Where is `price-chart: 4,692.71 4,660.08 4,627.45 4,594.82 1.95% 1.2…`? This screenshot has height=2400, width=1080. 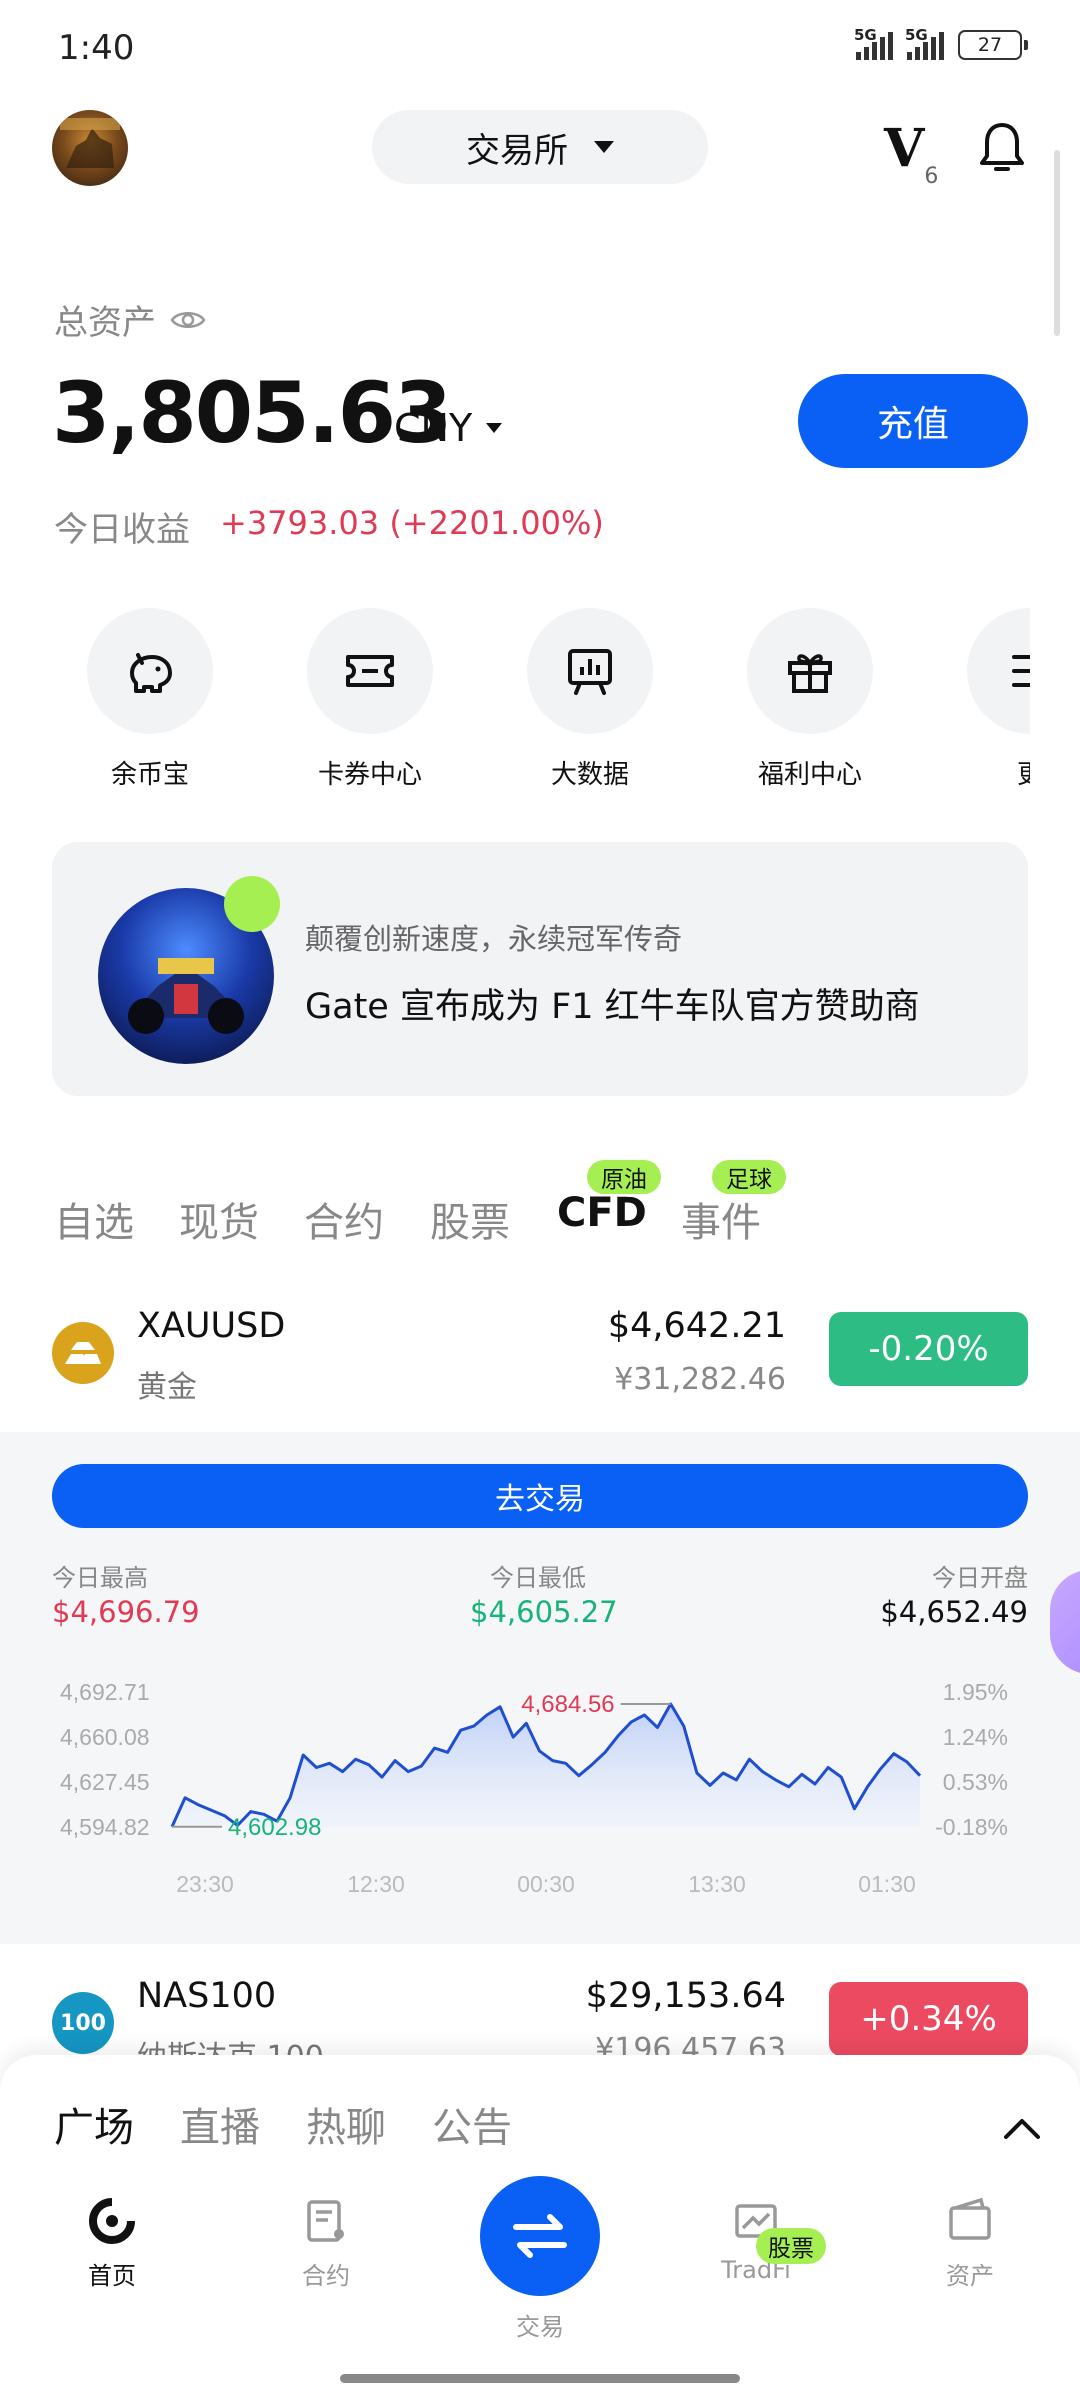 price-chart: 4,692.71 4,660.08 4,627.45 4,594.82 1.95% 1.2… is located at coordinates (540, 1797).